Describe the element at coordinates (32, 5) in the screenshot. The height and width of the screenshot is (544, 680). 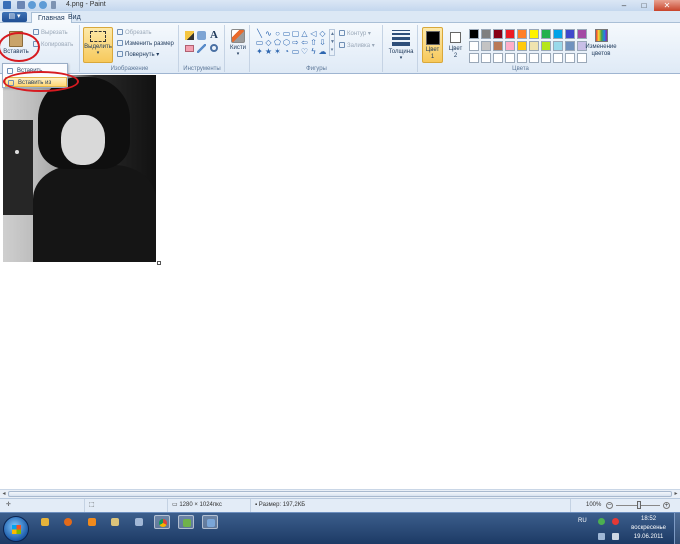
I see `undo-icon` at that location.